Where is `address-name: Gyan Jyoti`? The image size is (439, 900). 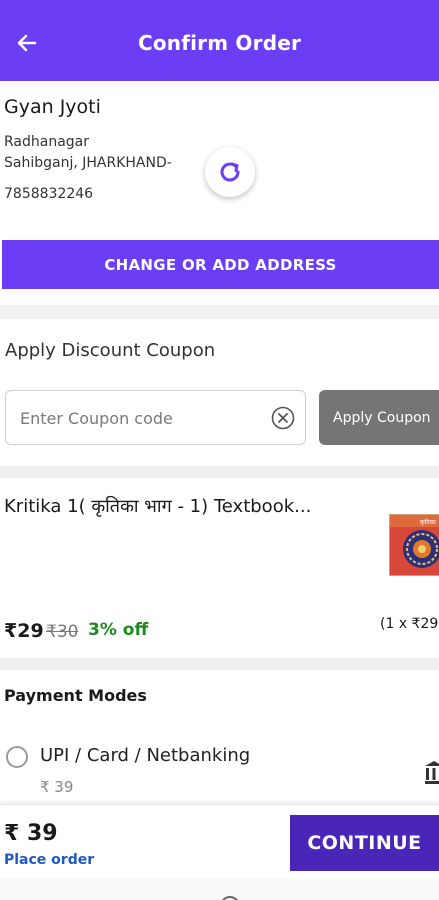 address-name: Gyan Jyoti is located at coordinates (52, 107).